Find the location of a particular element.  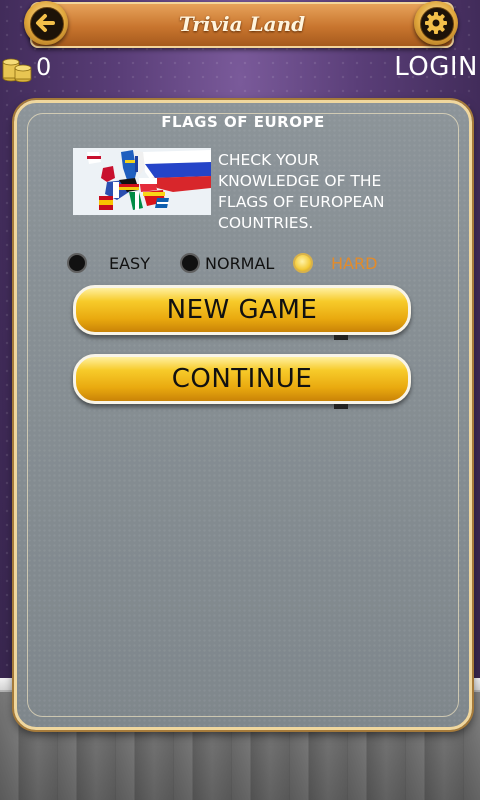

difficulty-normal-option: NORMAL is located at coordinates (235, 265).